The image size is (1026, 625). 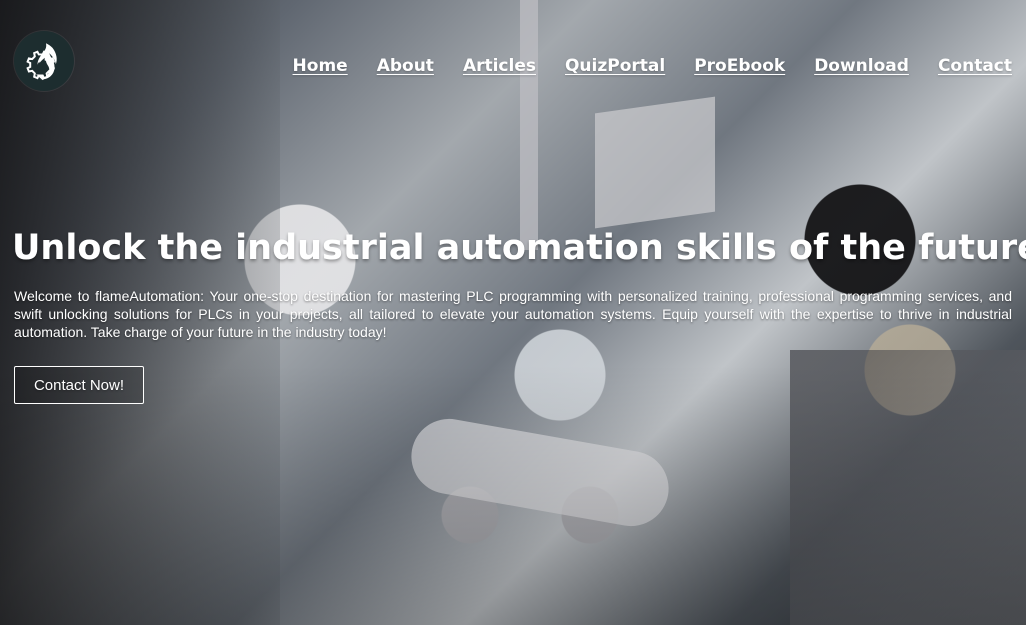 I want to click on nav-proebook-link: ProEbook, so click(x=739, y=66).